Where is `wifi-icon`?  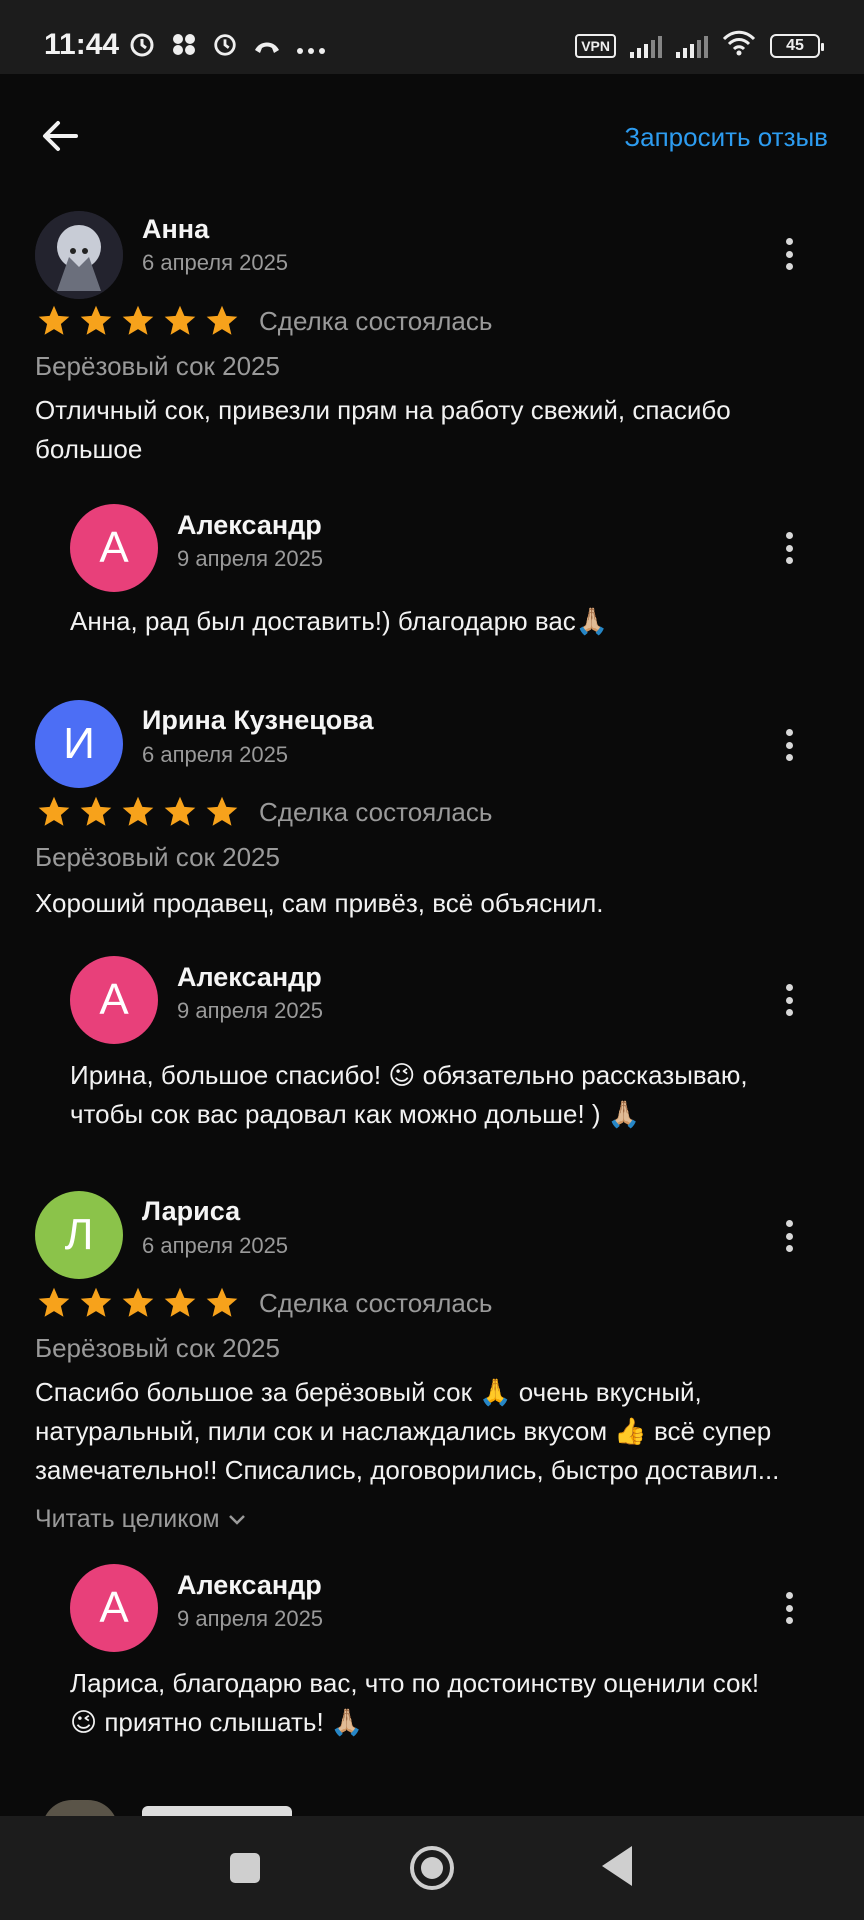
wifi-icon is located at coordinates (739, 45).